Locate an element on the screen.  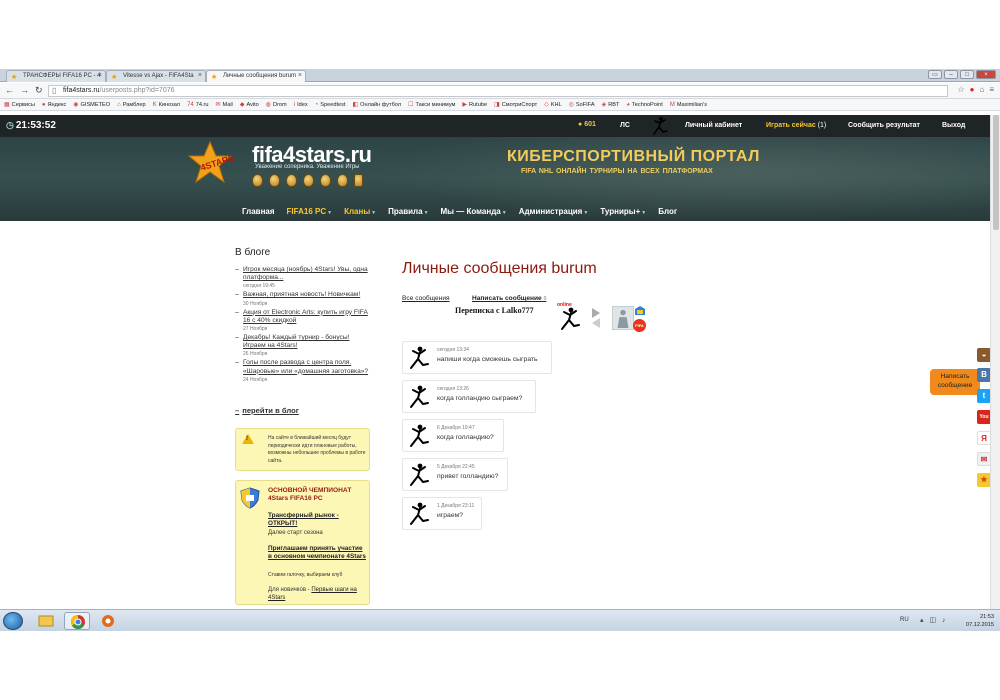
user-icon: ▭ is located at coordinates (935, 74).